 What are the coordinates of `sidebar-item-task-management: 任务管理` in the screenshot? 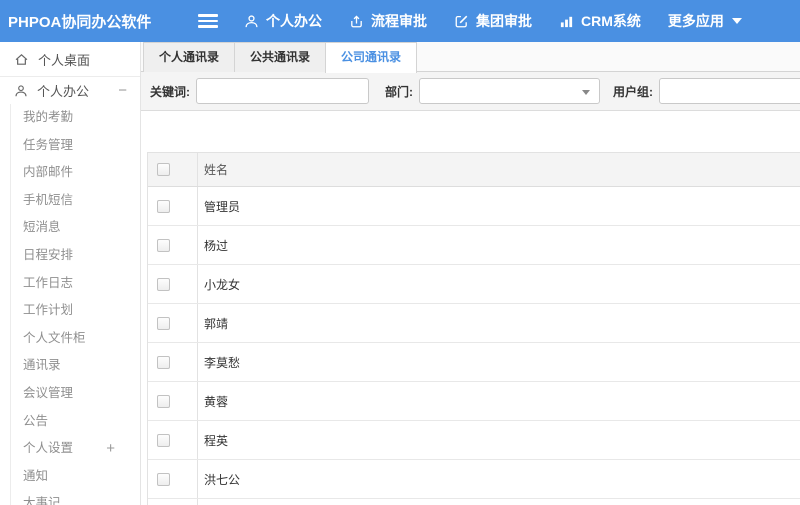 It's located at (75, 146).